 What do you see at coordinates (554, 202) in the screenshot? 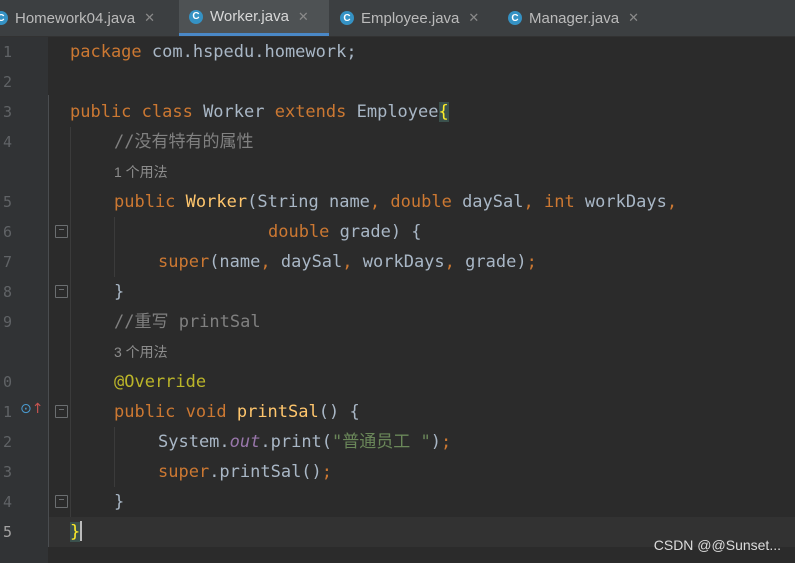
I see `keyword: int` at bounding box center [554, 202].